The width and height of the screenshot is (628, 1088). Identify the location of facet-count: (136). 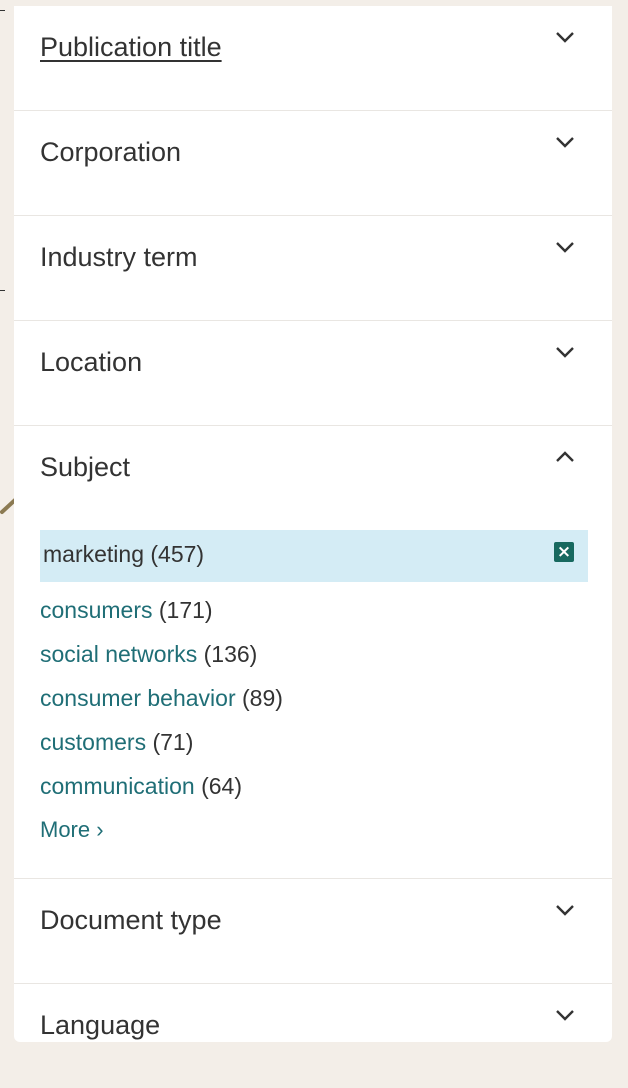
(230, 654).